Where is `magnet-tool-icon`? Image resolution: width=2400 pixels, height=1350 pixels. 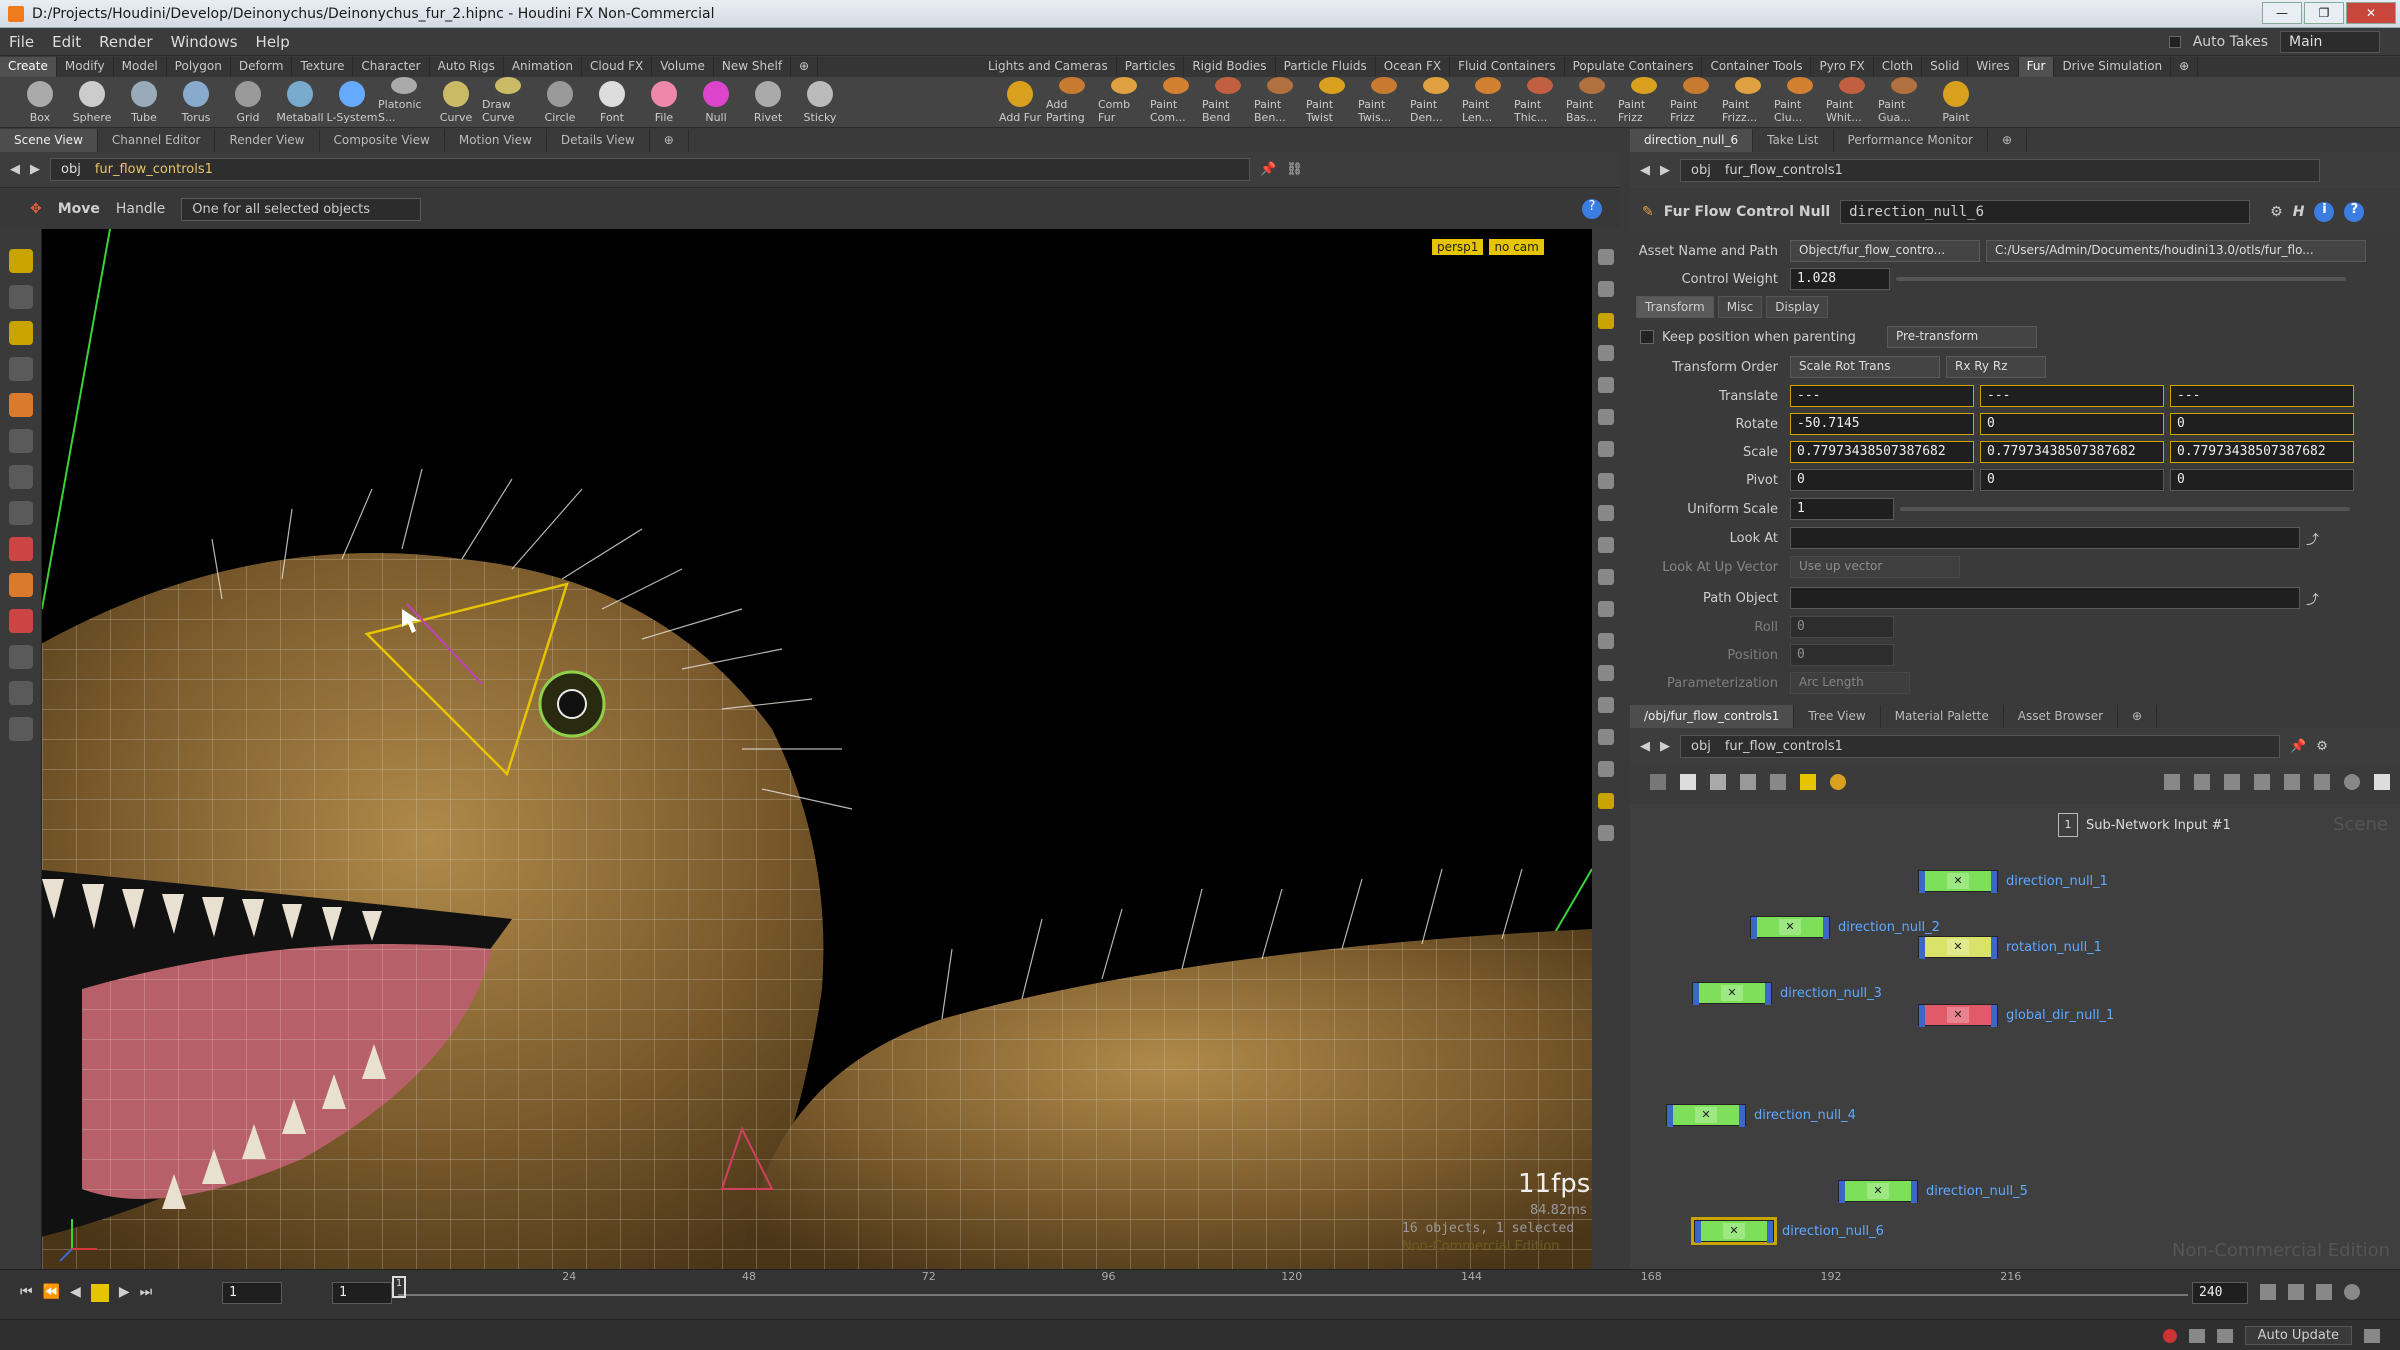 magnet-tool-icon is located at coordinates (20, 621).